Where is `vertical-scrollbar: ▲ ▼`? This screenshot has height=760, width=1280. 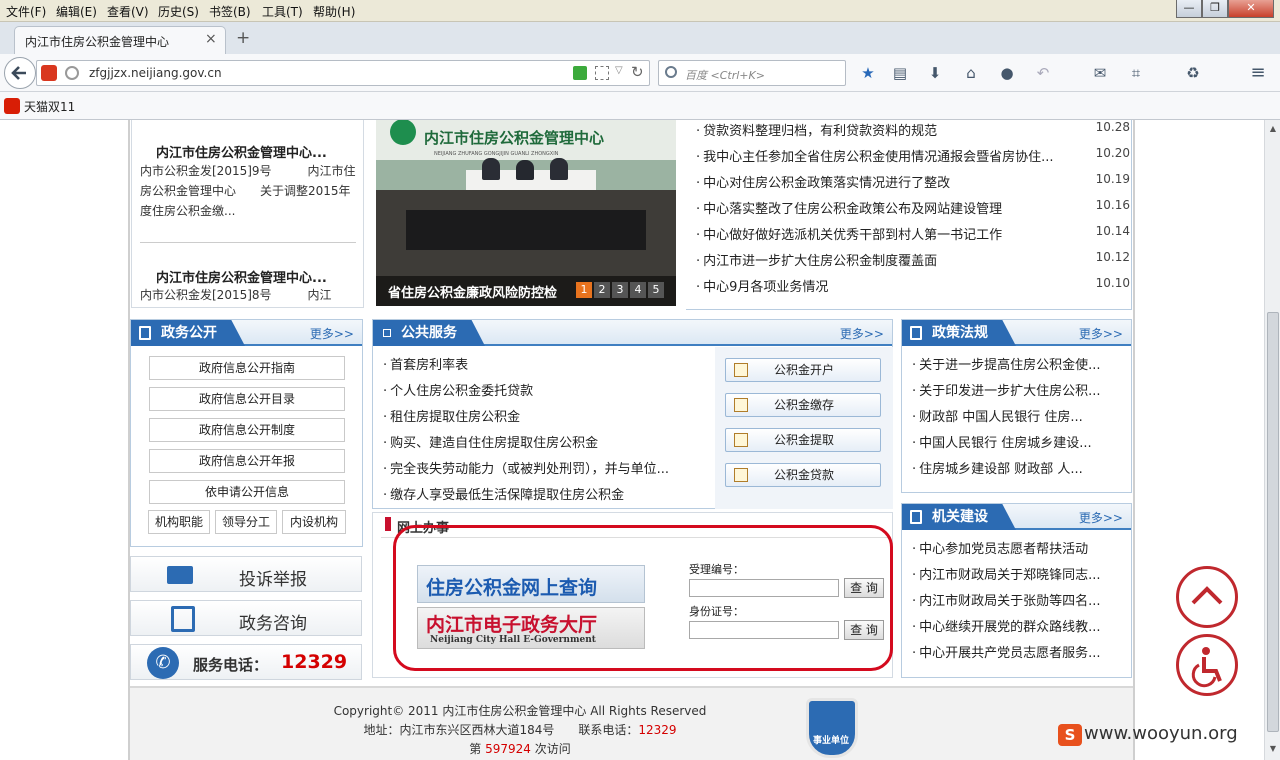 vertical-scrollbar: ▲ ▼ is located at coordinates (1272, 440).